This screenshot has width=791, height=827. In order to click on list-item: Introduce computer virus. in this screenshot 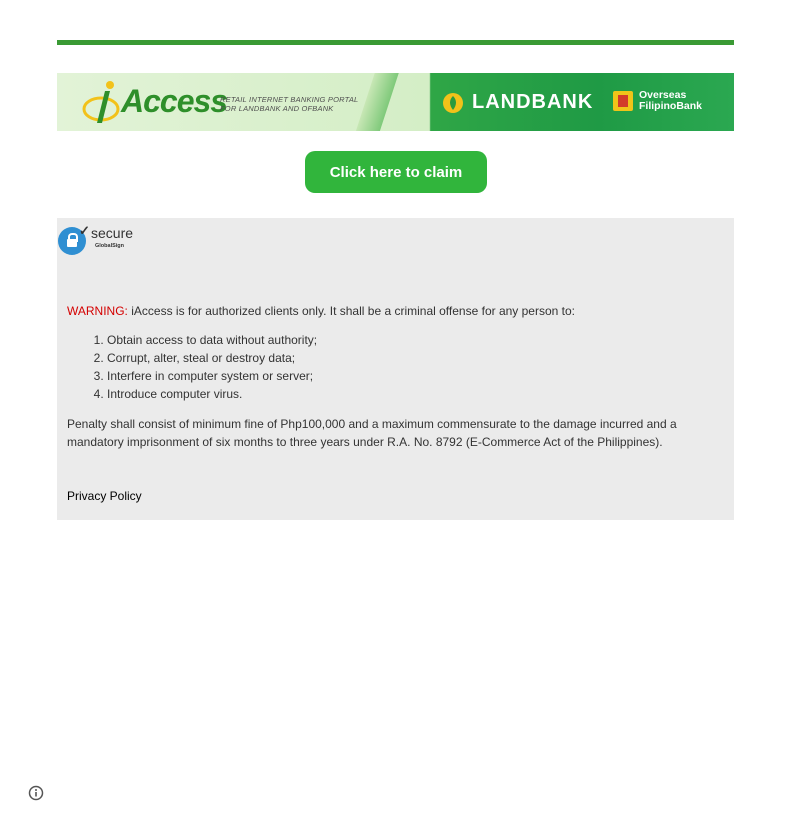, I will do `click(212, 394)`.